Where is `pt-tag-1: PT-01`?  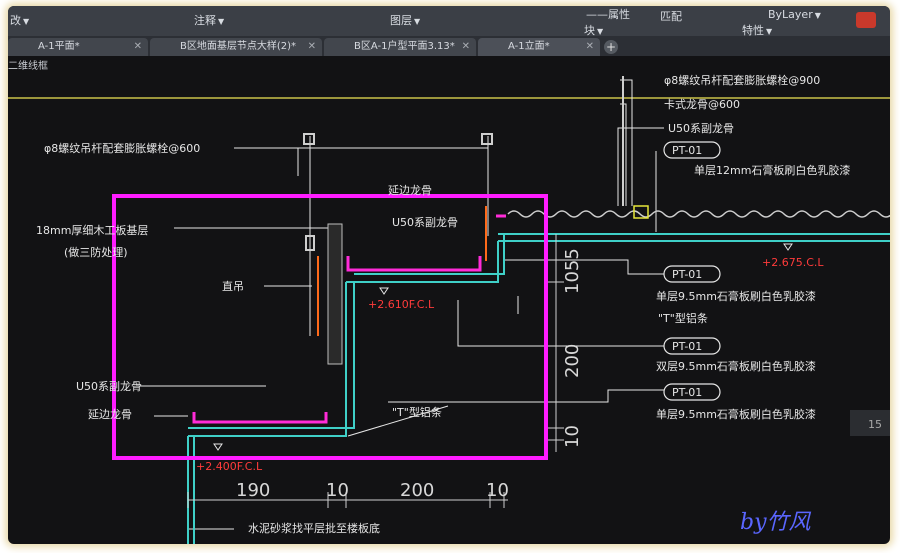 pt-tag-1: PT-01 is located at coordinates (687, 150).